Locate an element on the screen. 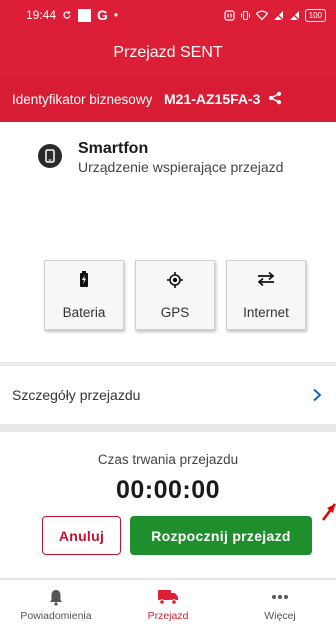 Image resolution: width=336 pixels, height=634 pixels. signal-off-icon is located at coordinates (278, 15).